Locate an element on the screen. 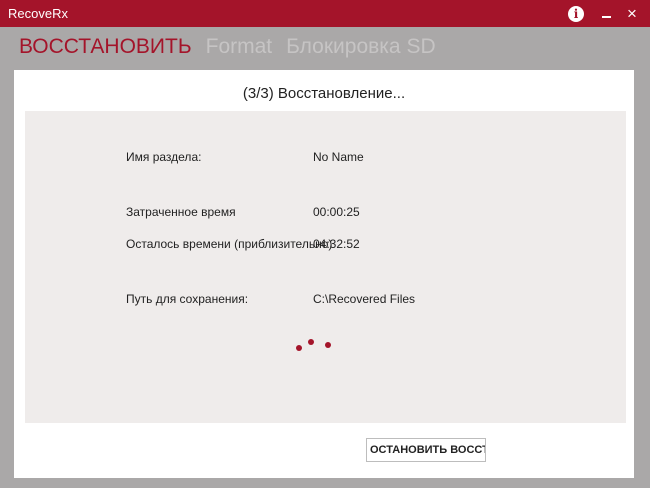 The image size is (650, 488). app-title: RecoveRx is located at coordinates (38, 13).